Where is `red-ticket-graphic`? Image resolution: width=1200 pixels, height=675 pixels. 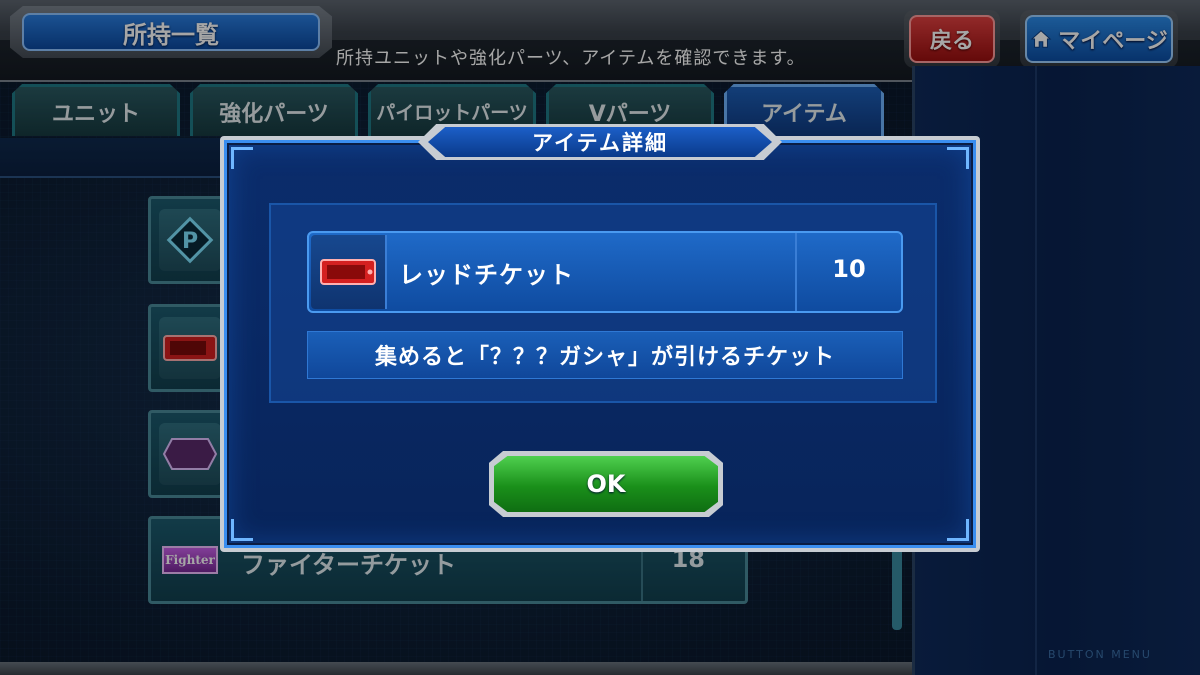 red-ticket-graphic is located at coordinates (348, 272).